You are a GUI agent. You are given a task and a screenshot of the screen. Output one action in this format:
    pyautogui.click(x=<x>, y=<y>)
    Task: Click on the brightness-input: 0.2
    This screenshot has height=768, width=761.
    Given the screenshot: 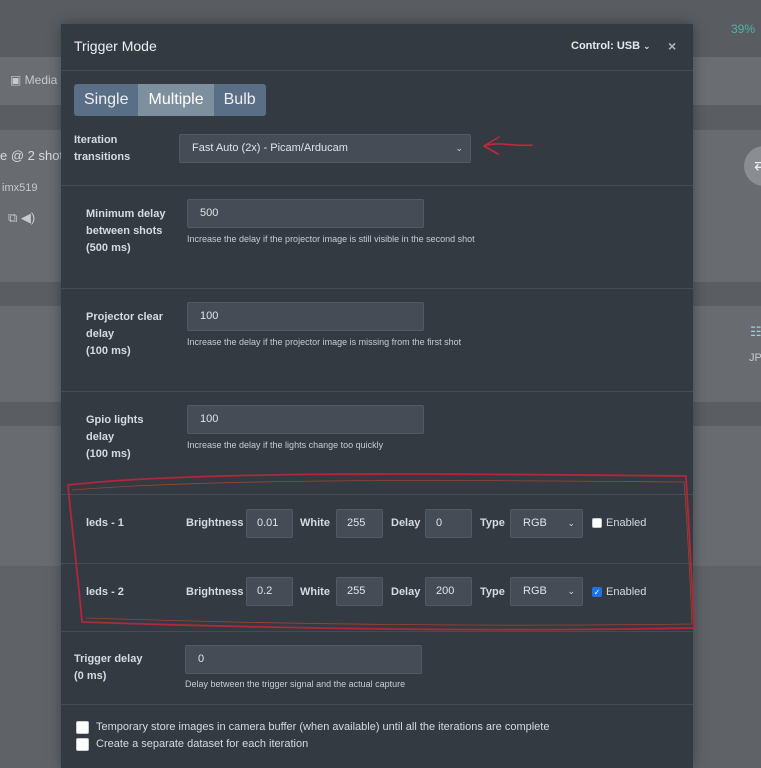 What is the action you would take?
    pyautogui.click(x=269, y=591)
    